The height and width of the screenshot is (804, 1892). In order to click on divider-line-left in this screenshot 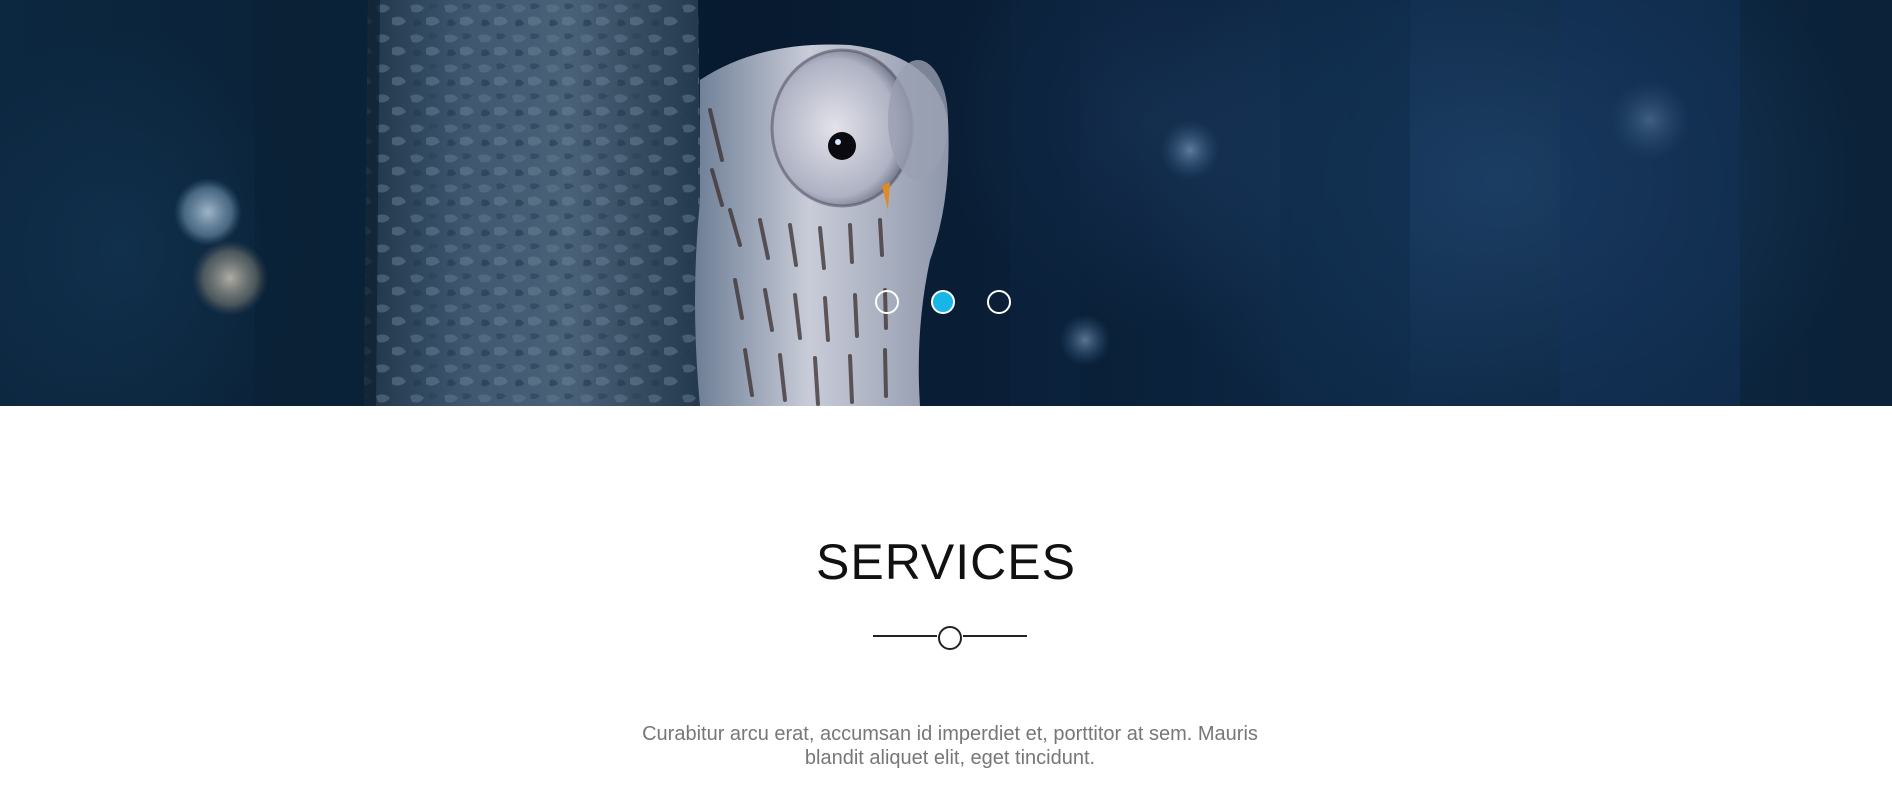, I will do `click(905, 636)`.